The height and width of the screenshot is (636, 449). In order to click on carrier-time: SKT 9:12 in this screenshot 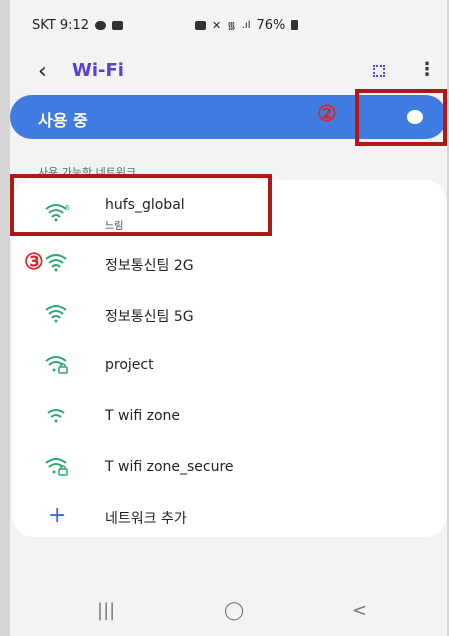, I will do `click(61, 25)`.